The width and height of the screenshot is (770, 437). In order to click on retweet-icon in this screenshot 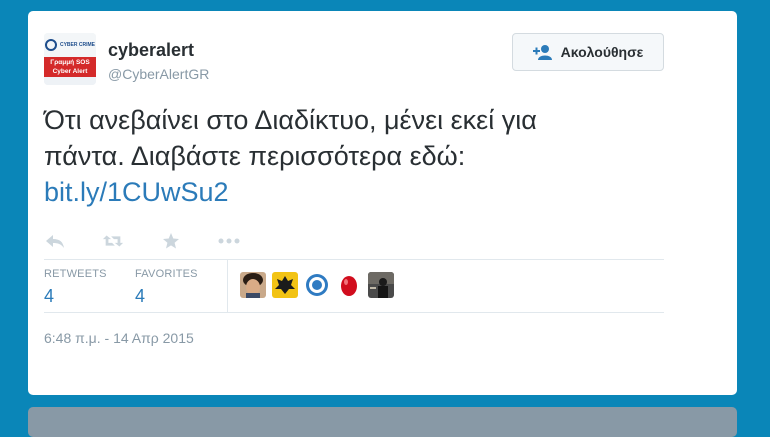, I will do `click(113, 241)`.